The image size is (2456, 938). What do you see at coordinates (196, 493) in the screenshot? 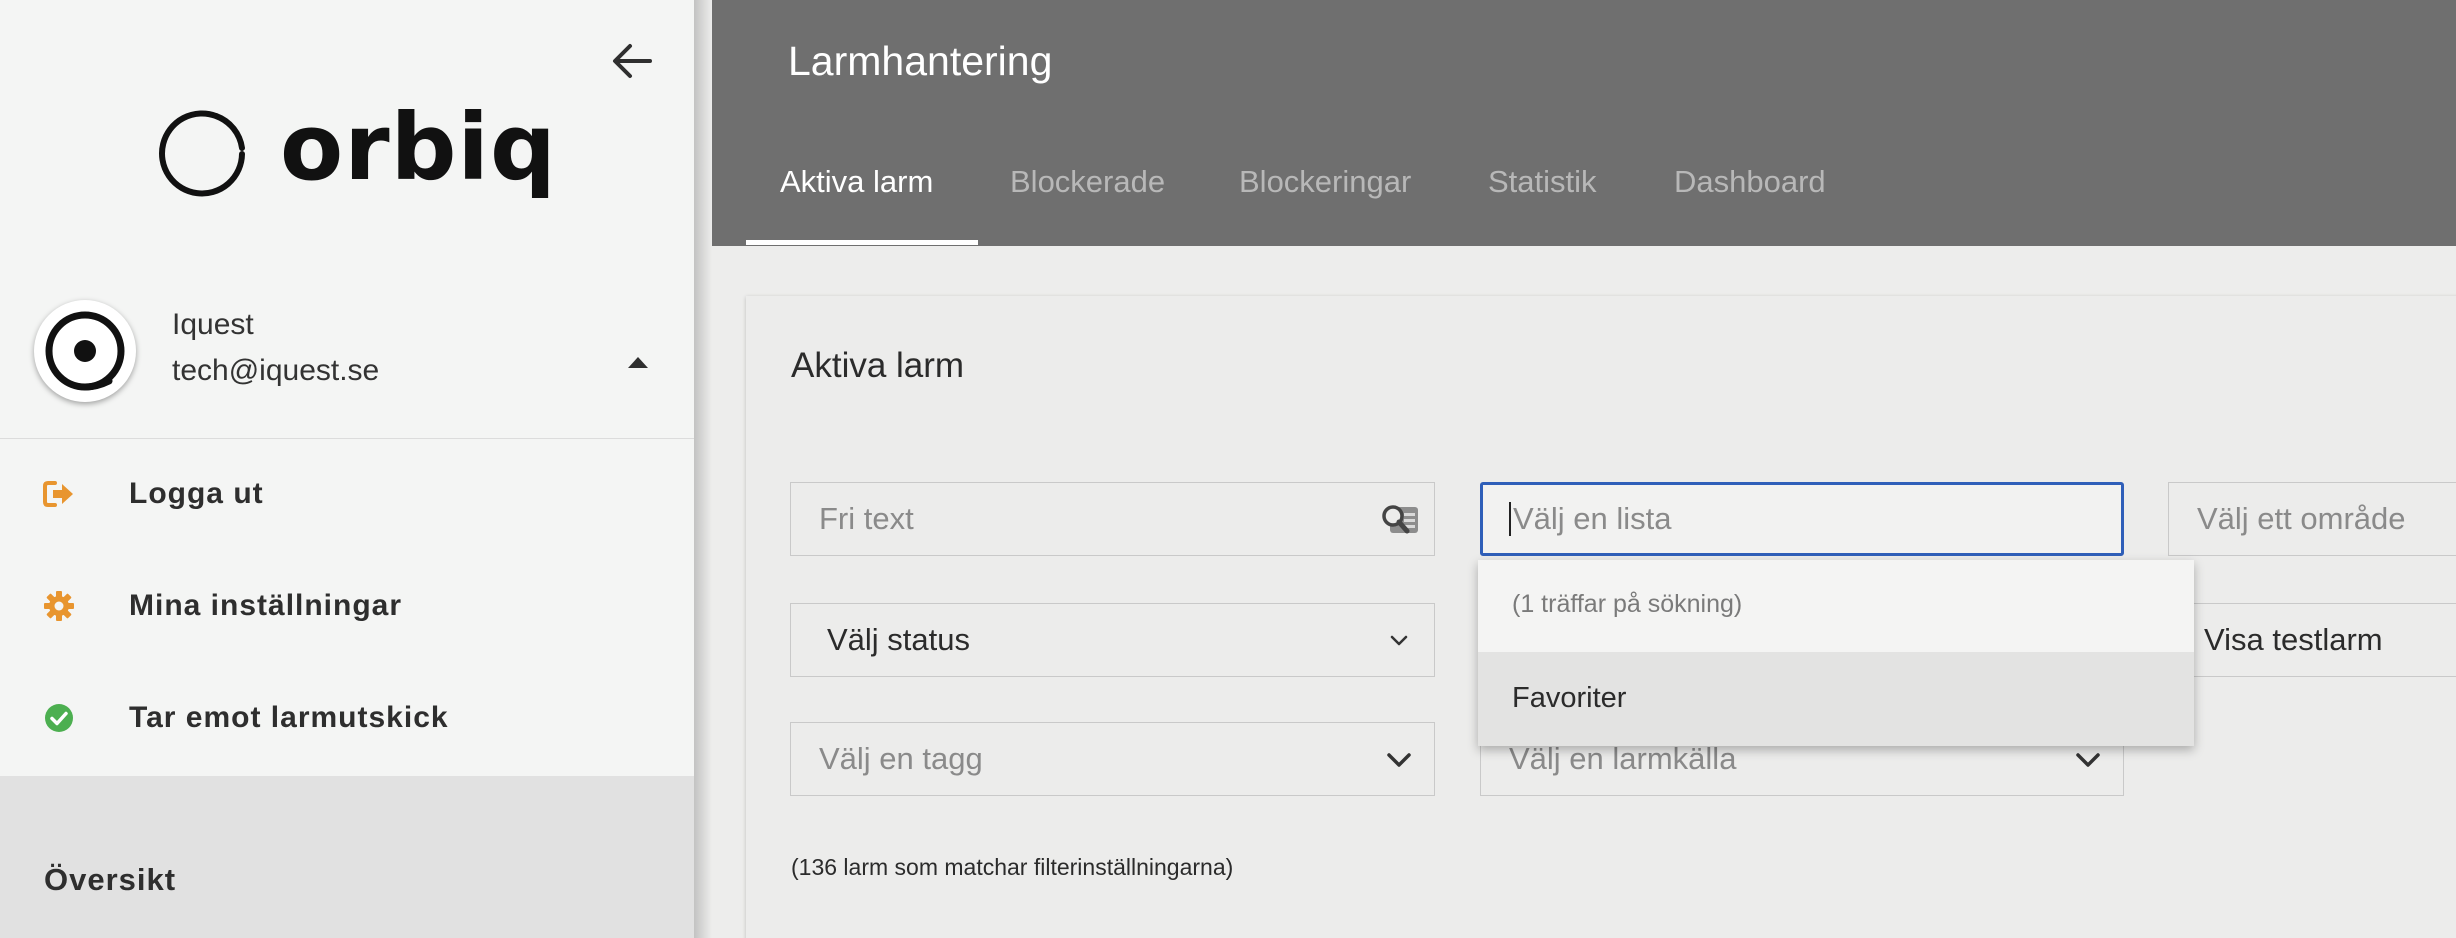
I see `menu-item-label: Logga ut` at bounding box center [196, 493].